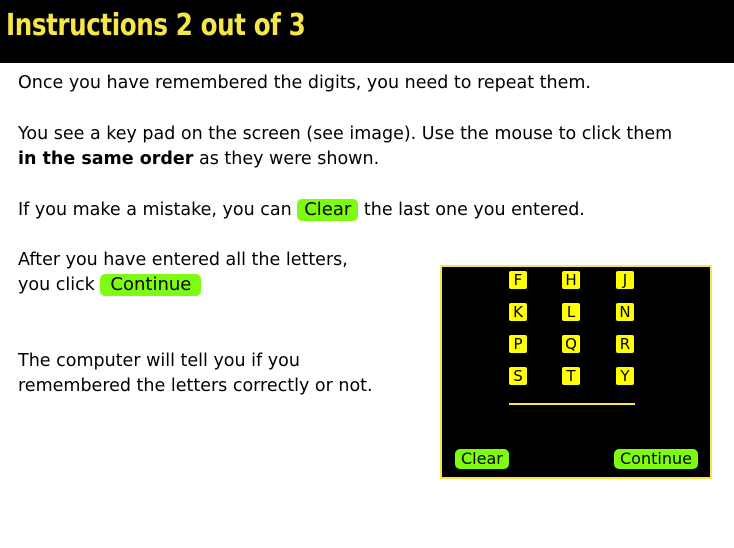  I want to click on paragraph-4-lead: you click, so click(59, 285).